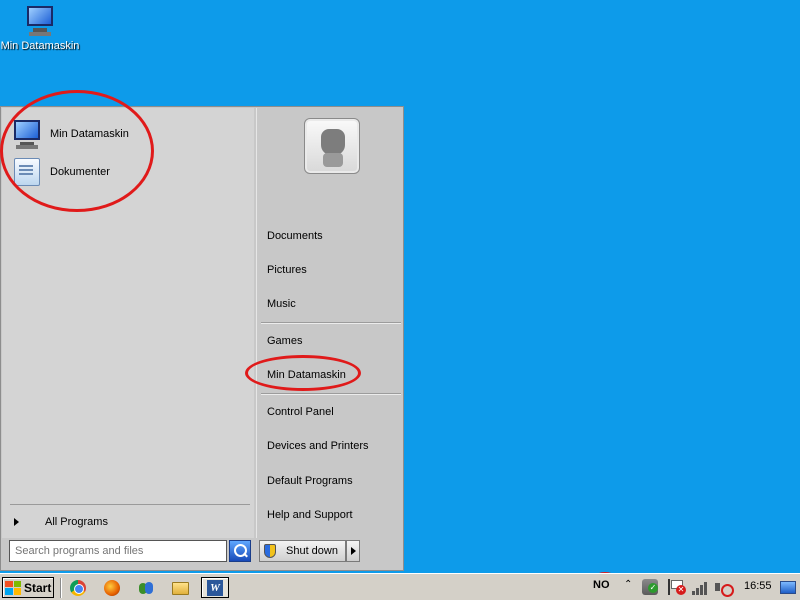  I want to click on clock: 16:55, so click(758, 586).